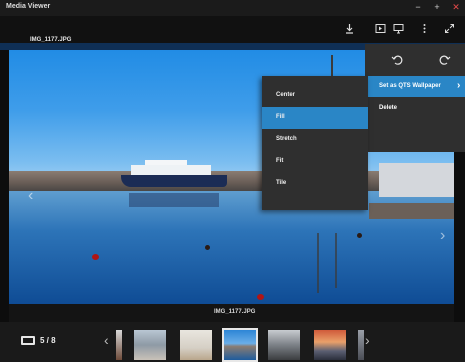  What do you see at coordinates (235, 312) in the screenshot?
I see `photo-caption: IMG_1177.JPG` at bounding box center [235, 312].